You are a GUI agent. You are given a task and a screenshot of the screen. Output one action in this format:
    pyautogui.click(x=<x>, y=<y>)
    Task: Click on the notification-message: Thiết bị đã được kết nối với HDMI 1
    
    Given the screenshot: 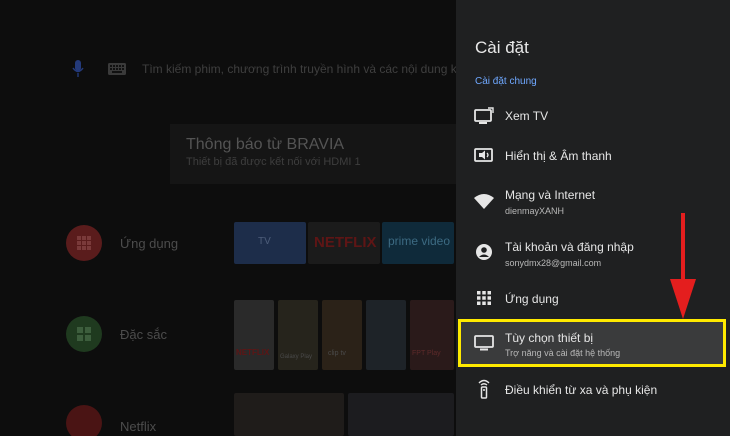 What is the action you would take?
    pyautogui.click(x=273, y=162)
    